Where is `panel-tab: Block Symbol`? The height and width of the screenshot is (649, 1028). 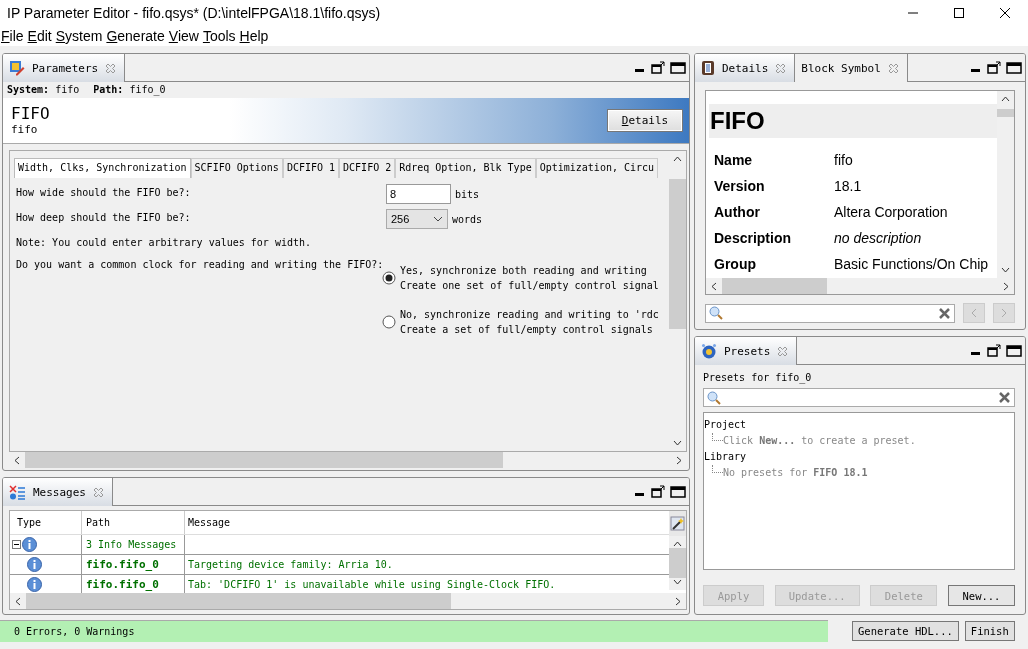 panel-tab: Block Symbol is located at coordinates (851, 68).